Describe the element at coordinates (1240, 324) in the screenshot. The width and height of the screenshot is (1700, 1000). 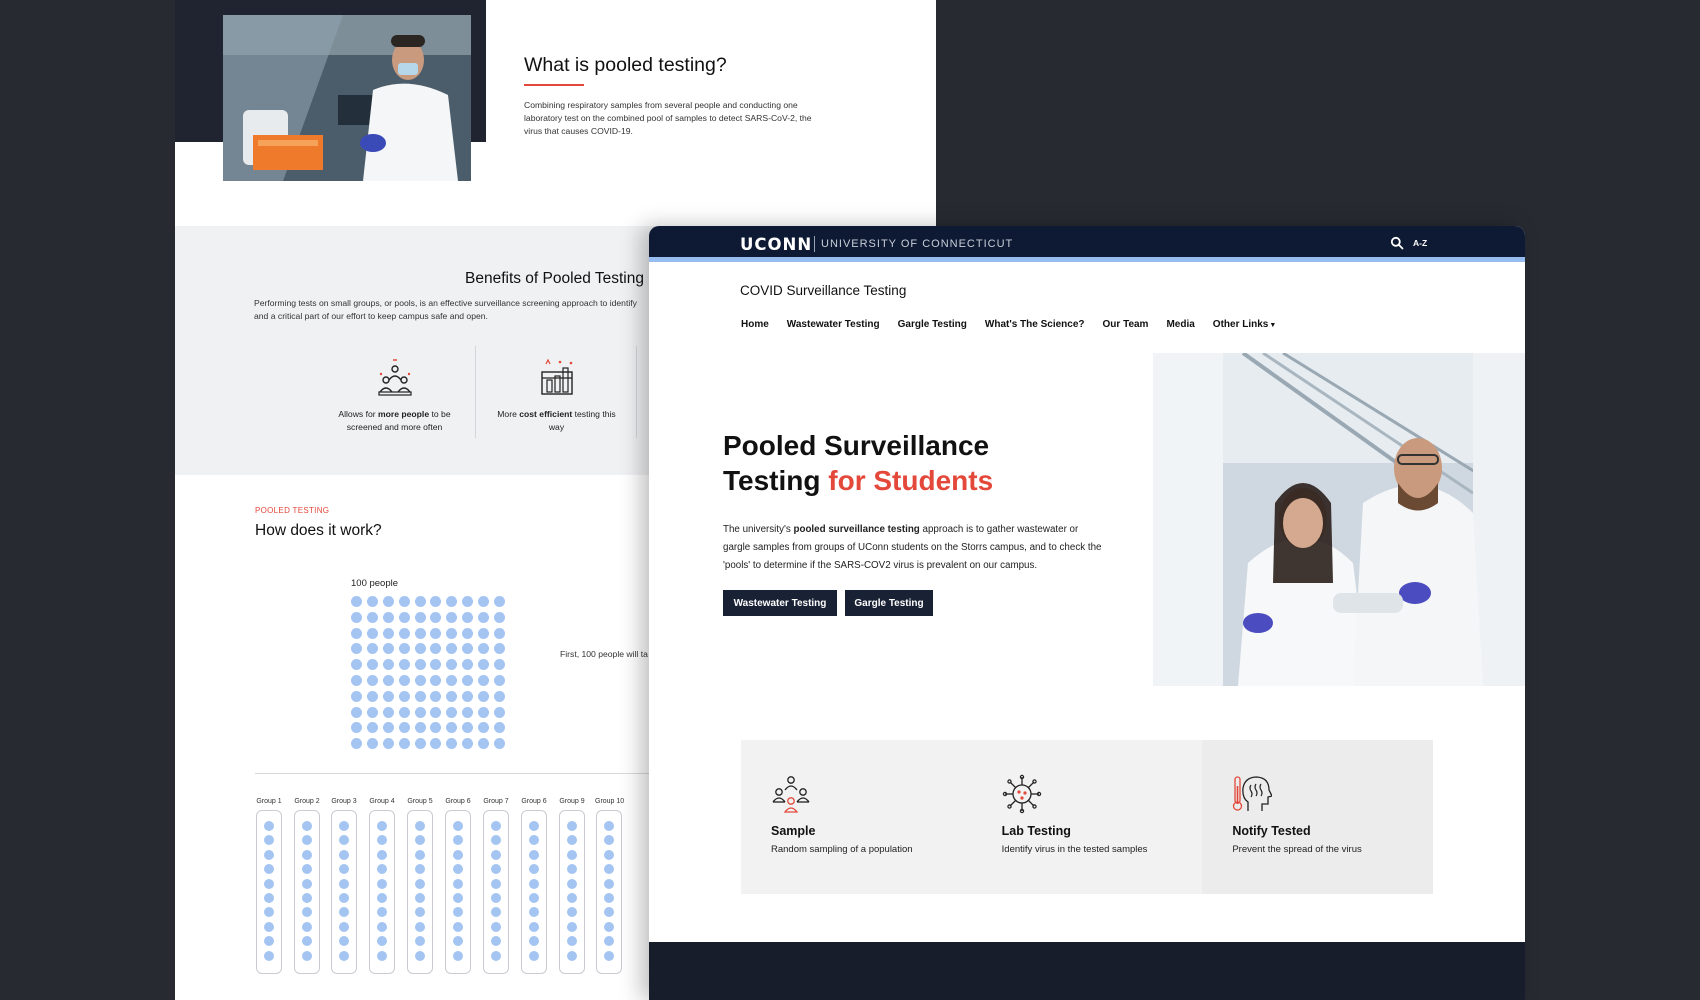
I see `nav-other-links-label: Other Links` at that location.